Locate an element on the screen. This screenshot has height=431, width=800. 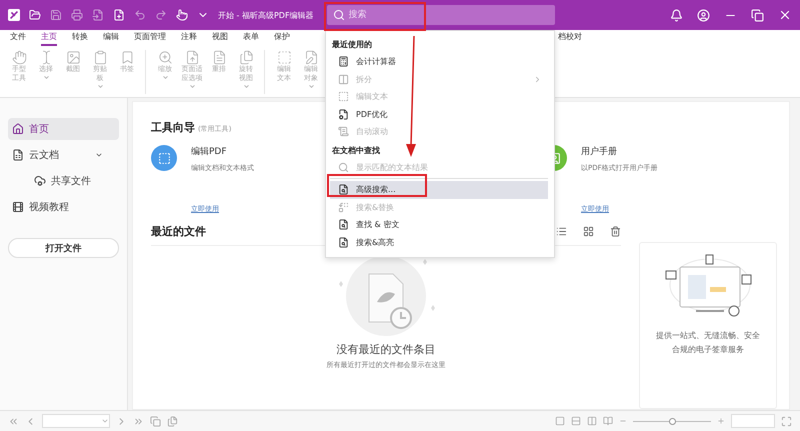
menu-item: 会计计算器 is located at coordinates (439, 61).